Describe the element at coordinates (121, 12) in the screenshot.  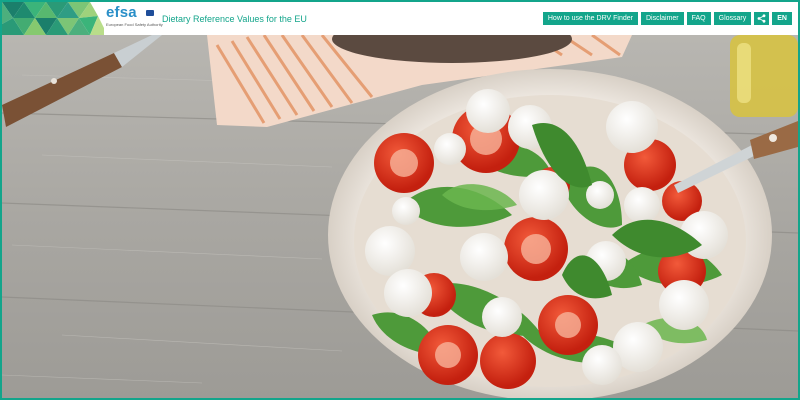
I see `logo-wordmark: efsa` at that location.